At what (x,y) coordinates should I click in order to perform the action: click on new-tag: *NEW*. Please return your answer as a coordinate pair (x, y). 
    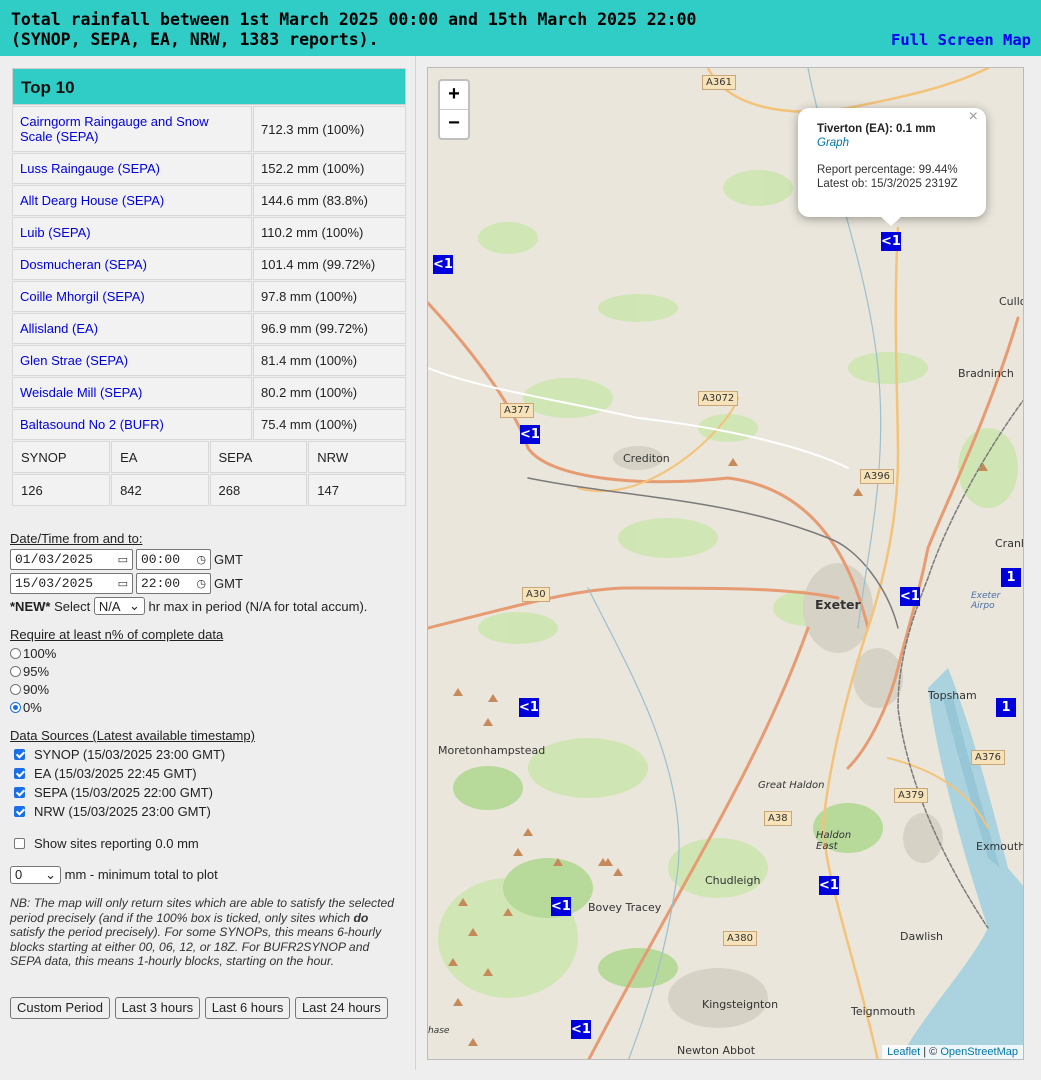
    Looking at the image, I should click on (30, 606).